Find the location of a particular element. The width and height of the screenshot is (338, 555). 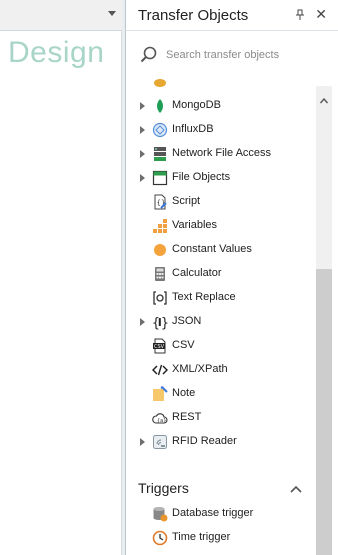

list-item-rest: {a} REST is located at coordinates (221, 418).